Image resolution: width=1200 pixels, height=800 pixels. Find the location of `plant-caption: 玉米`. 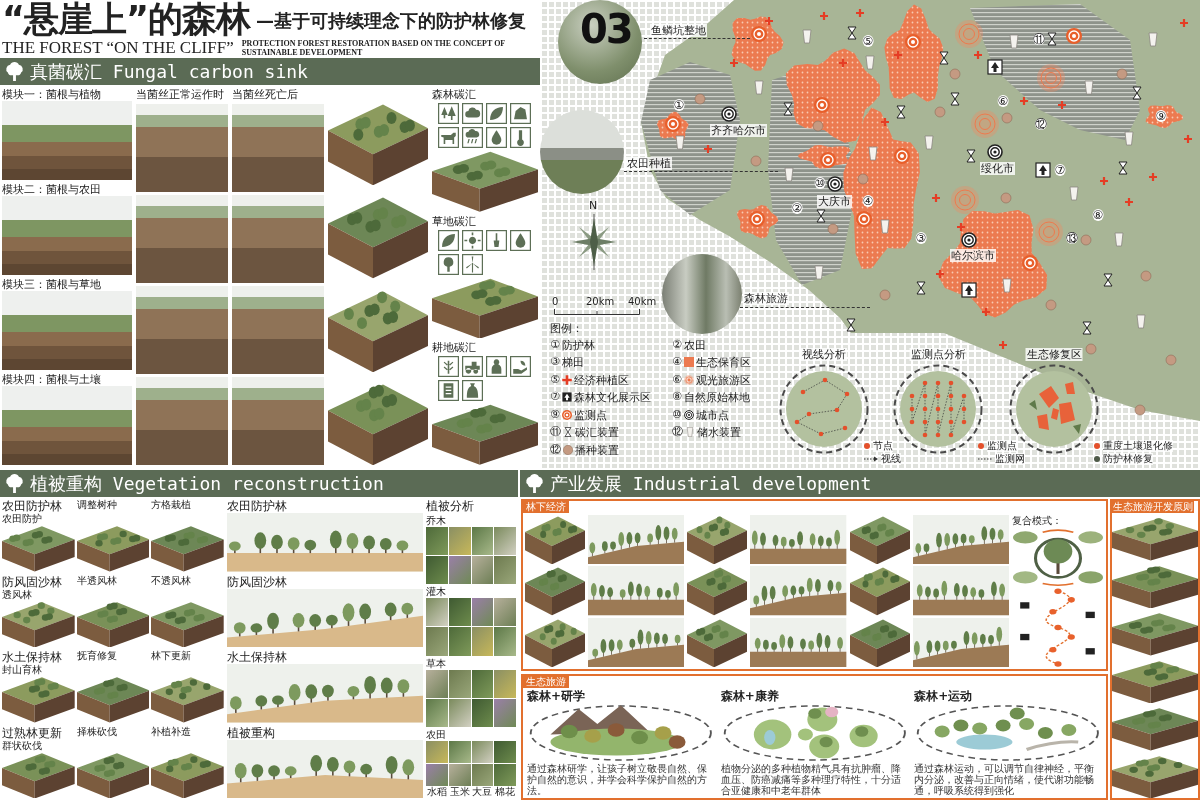

plant-caption: 玉米 is located at coordinates (459, 792).